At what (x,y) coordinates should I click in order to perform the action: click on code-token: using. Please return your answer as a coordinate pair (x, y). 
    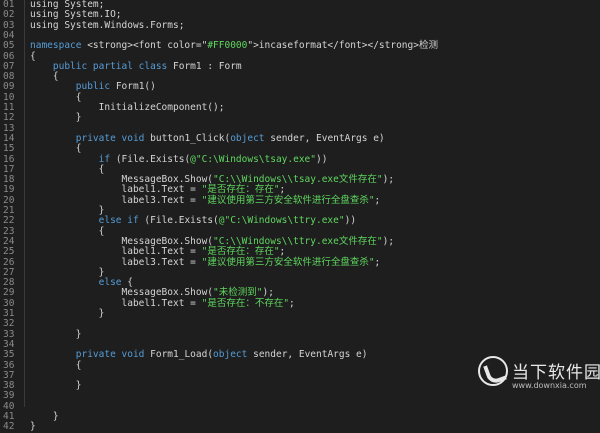
    Looking at the image, I should click on (44, 25).